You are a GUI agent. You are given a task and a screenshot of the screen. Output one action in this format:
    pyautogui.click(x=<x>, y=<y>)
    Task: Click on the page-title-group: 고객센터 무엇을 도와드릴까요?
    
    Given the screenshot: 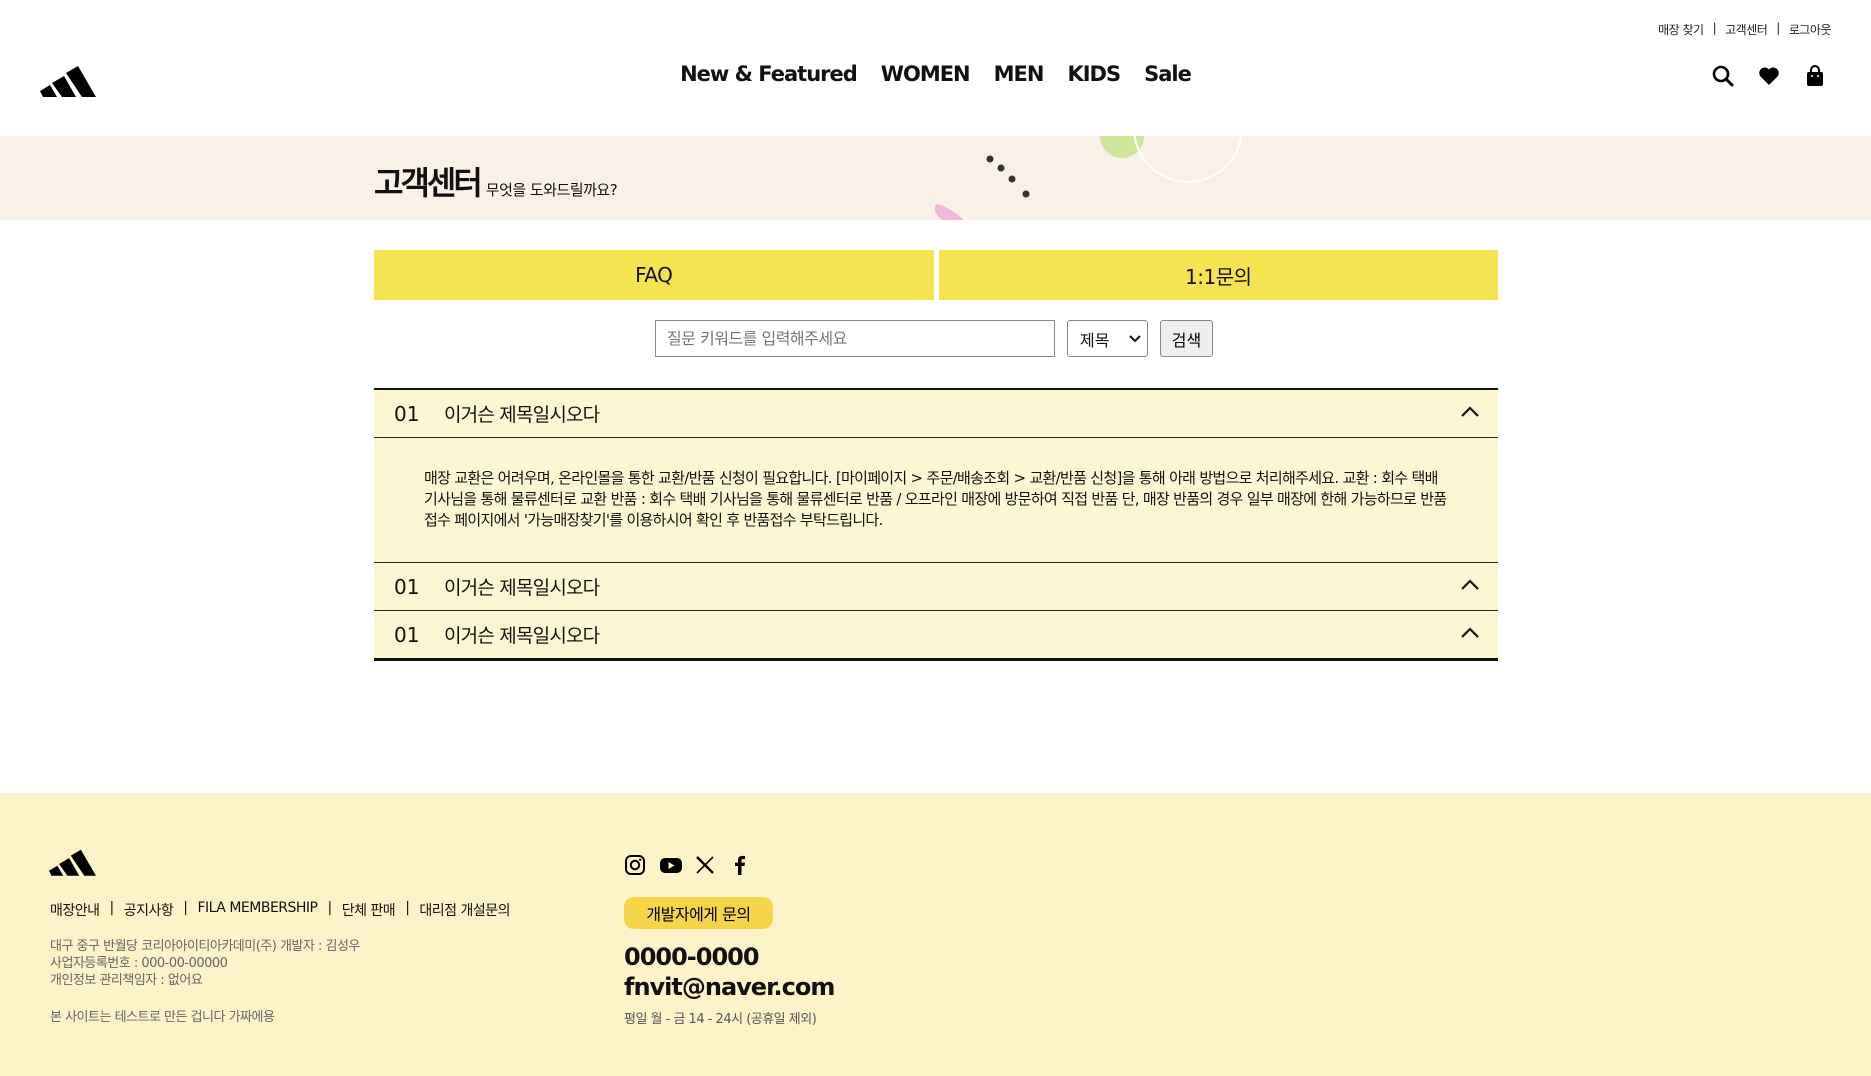 What is the action you would take?
    pyautogui.click(x=496, y=181)
    